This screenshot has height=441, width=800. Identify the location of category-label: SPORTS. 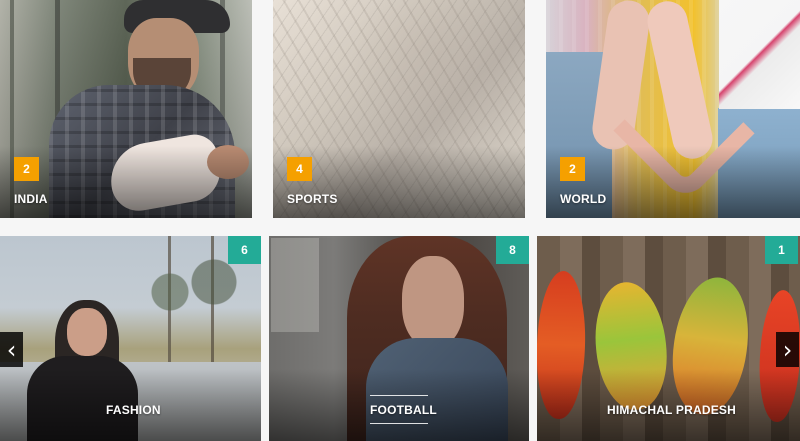
(312, 199).